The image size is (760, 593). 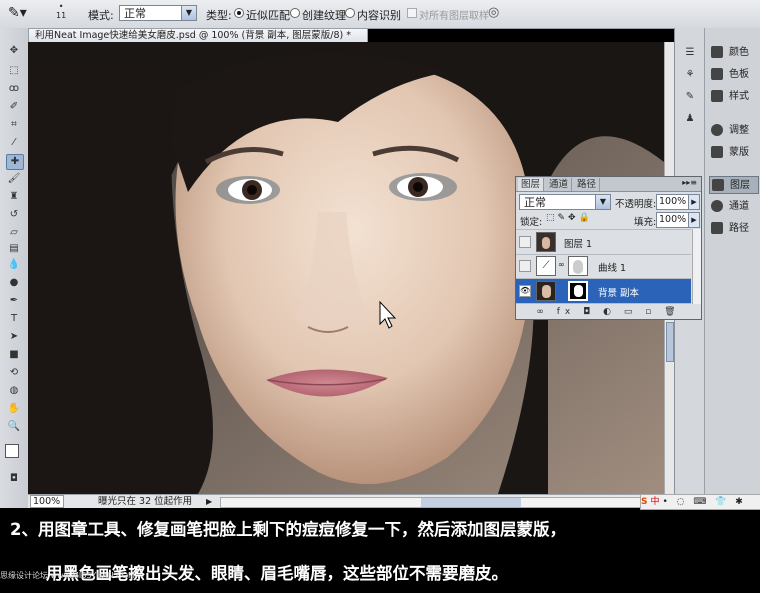 What do you see at coordinates (14, 283) in the screenshot?
I see `dodge-tool-icon: ●` at bounding box center [14, 283].